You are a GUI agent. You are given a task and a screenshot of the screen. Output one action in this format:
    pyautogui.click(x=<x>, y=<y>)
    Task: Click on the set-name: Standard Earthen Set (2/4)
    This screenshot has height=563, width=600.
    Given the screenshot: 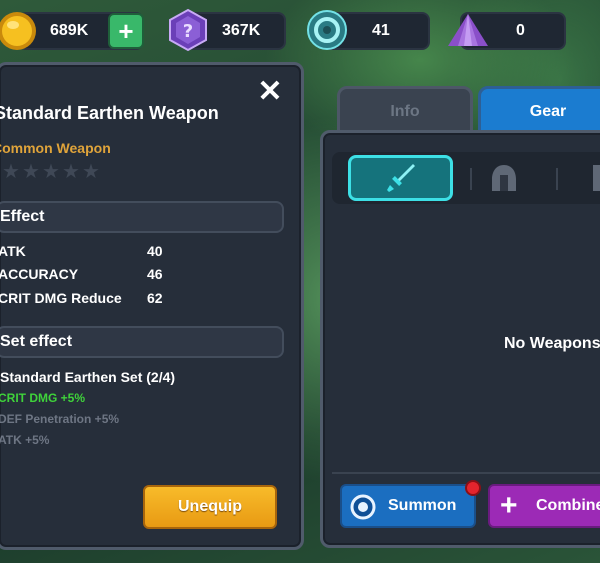 What is the action you would take?
    pyautogui.click(x=88, y=377)
    